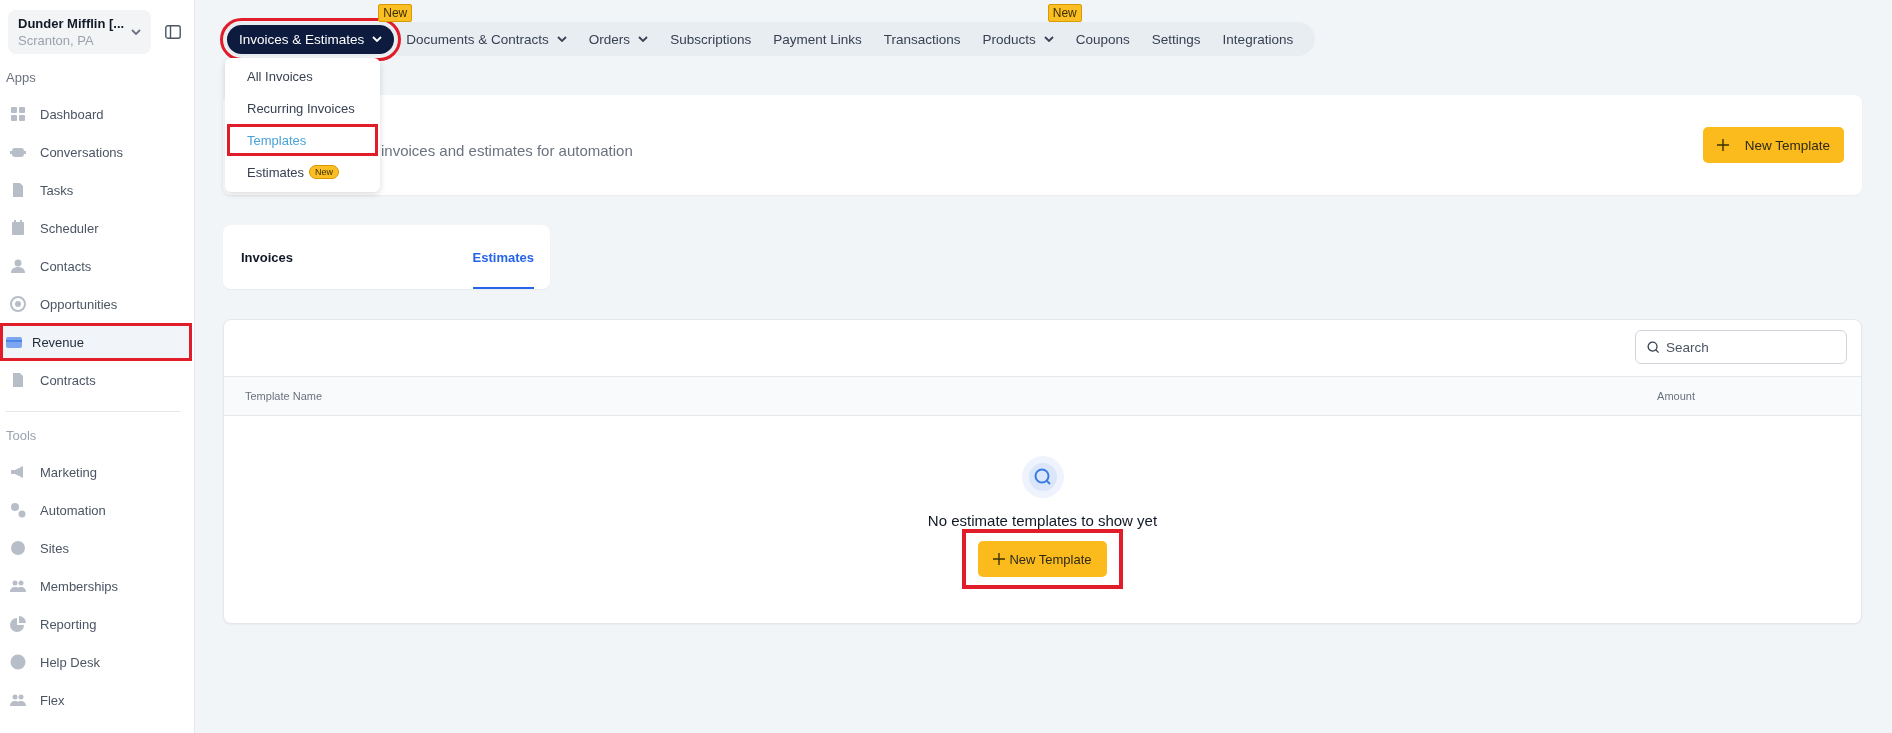  Describe the element at coordinates (1741, 347) in the screenshot. I see `search-field: Search` at that location.